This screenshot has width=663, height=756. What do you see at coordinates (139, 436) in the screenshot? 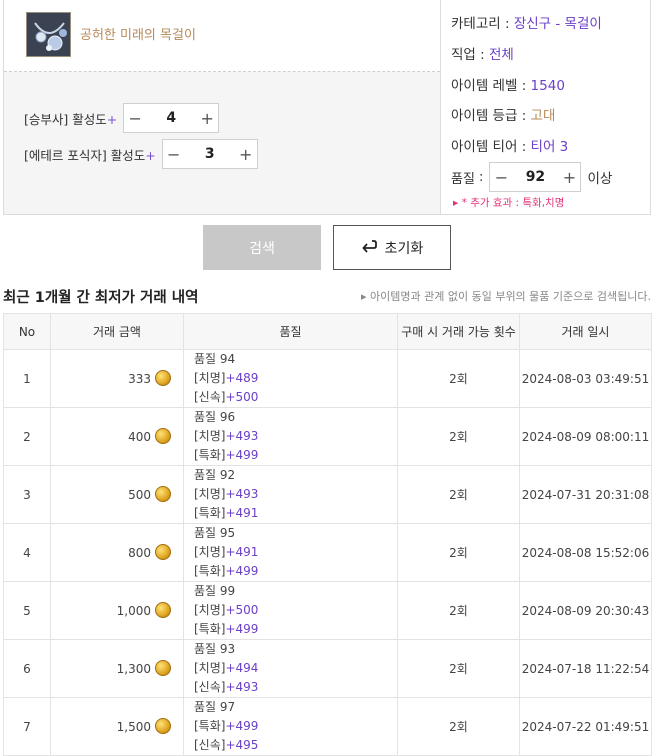
I see `price-value: 400` at bounding box center [139, 436].